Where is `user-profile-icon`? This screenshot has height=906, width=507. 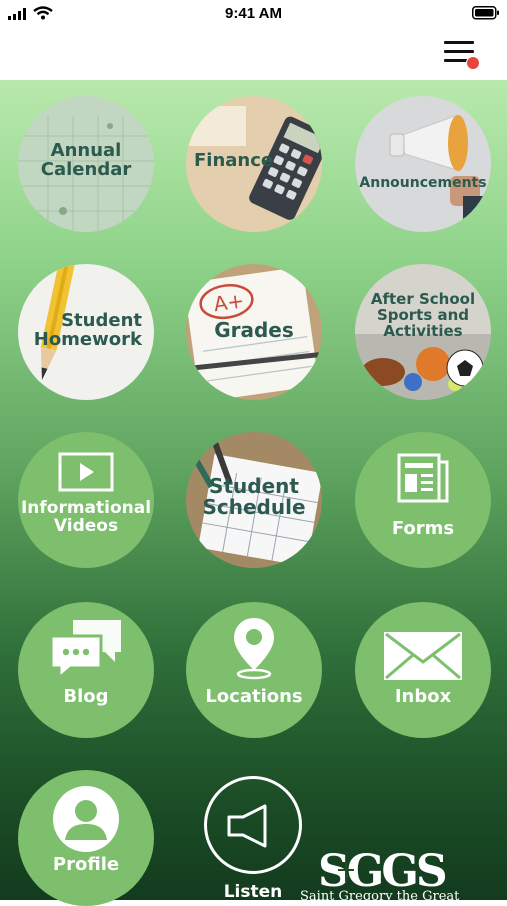 user-profile-icon is located at coordinates (86, 819).